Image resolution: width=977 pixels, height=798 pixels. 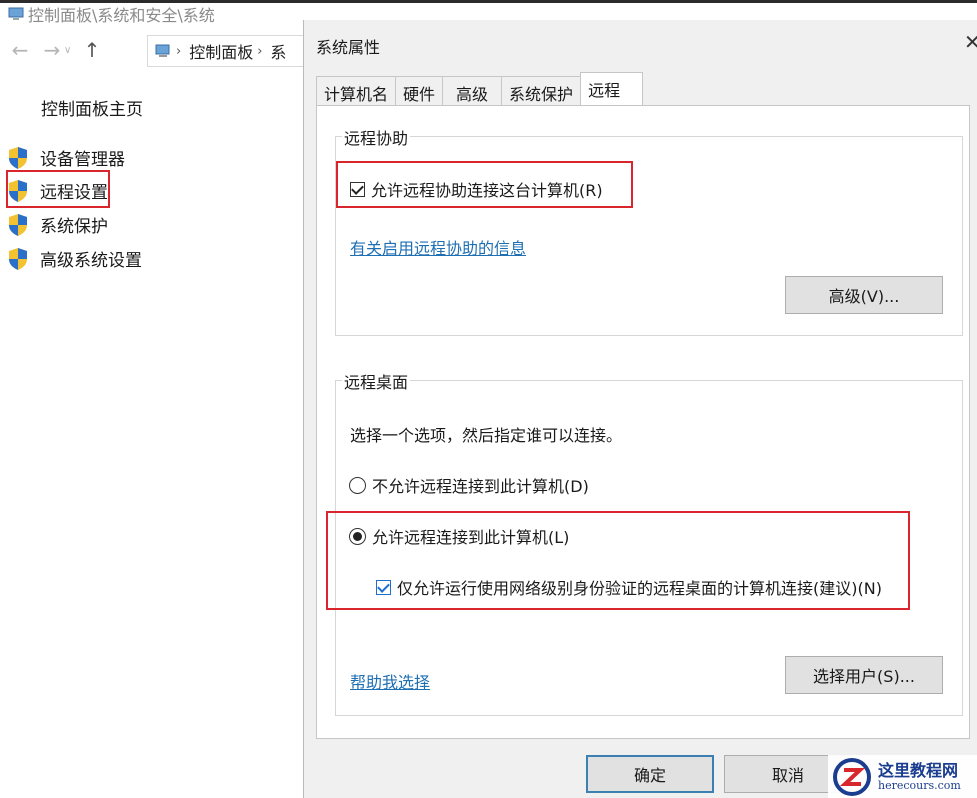 I want to click on deny-remote-radio, so click(x=357, y=485).